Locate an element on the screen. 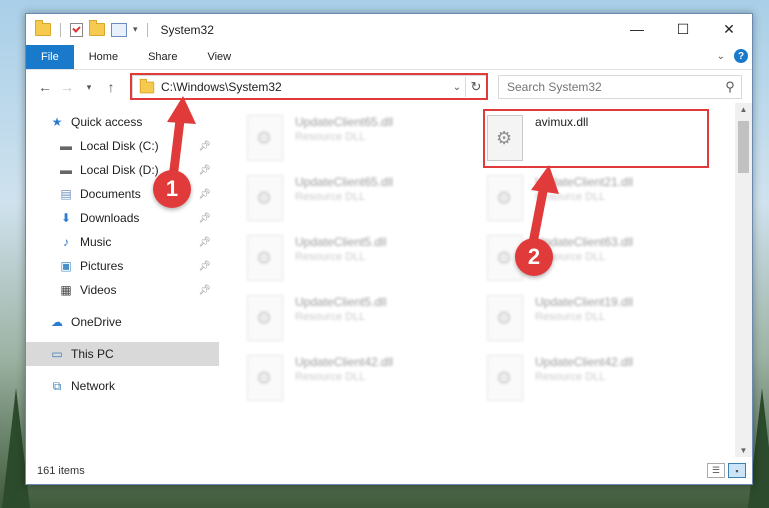 The image size is (769, 508). sidebar-item-label: Local Disk (C:) is located at coordinates (119, 146).